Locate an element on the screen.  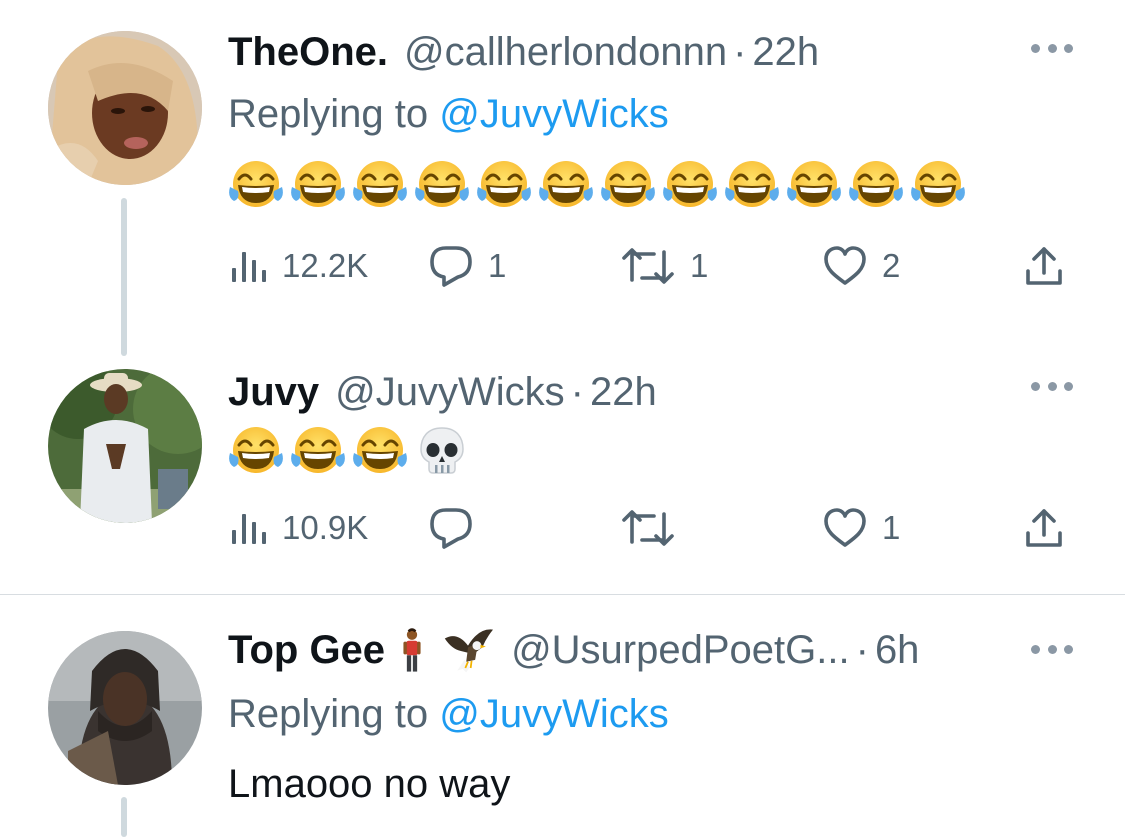
retweet-button is located at coordinates (655, 528).